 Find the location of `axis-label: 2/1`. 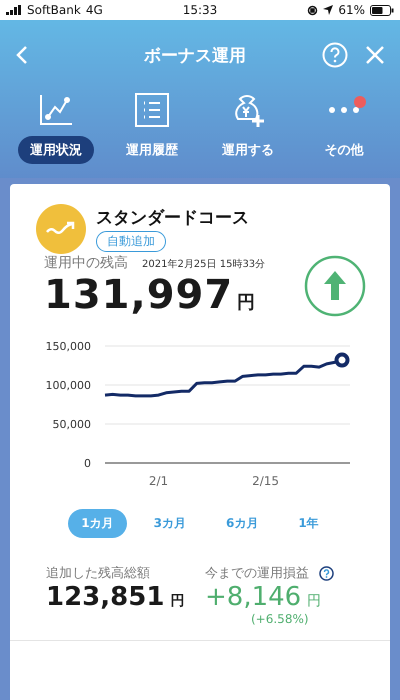

axis-label: 2/1 is located at coordinates (158, 481).